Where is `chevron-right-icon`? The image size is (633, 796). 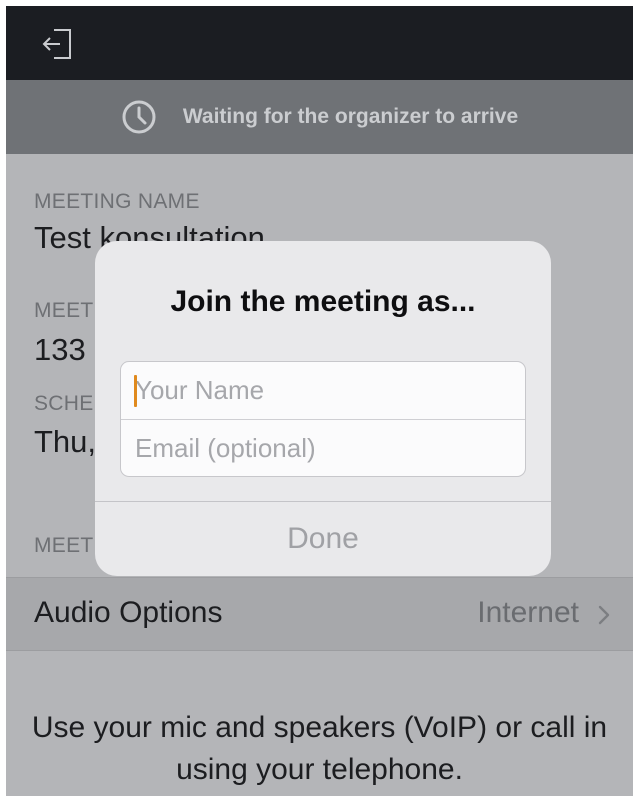
chevron-right-icon is located at coordinates (604, 615).